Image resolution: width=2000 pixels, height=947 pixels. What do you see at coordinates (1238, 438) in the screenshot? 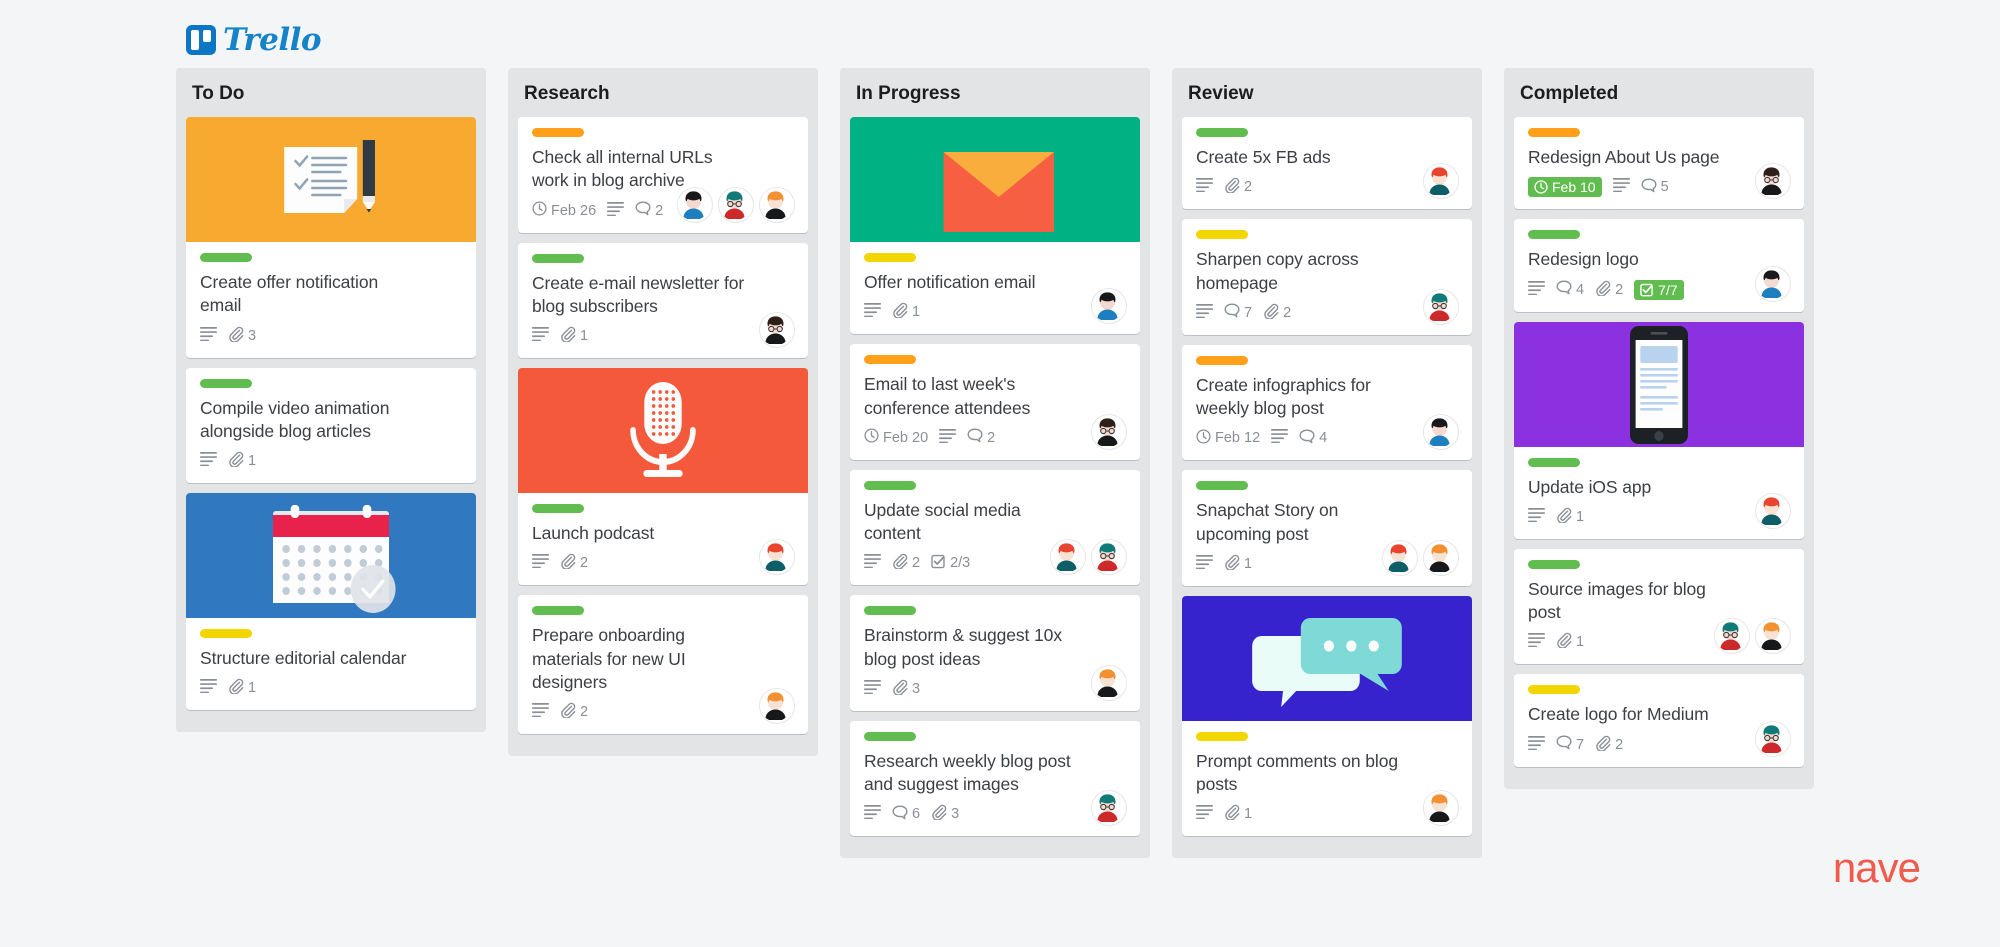
I see `due-date-text: Feb 12` at bounding box center [1238, 438].